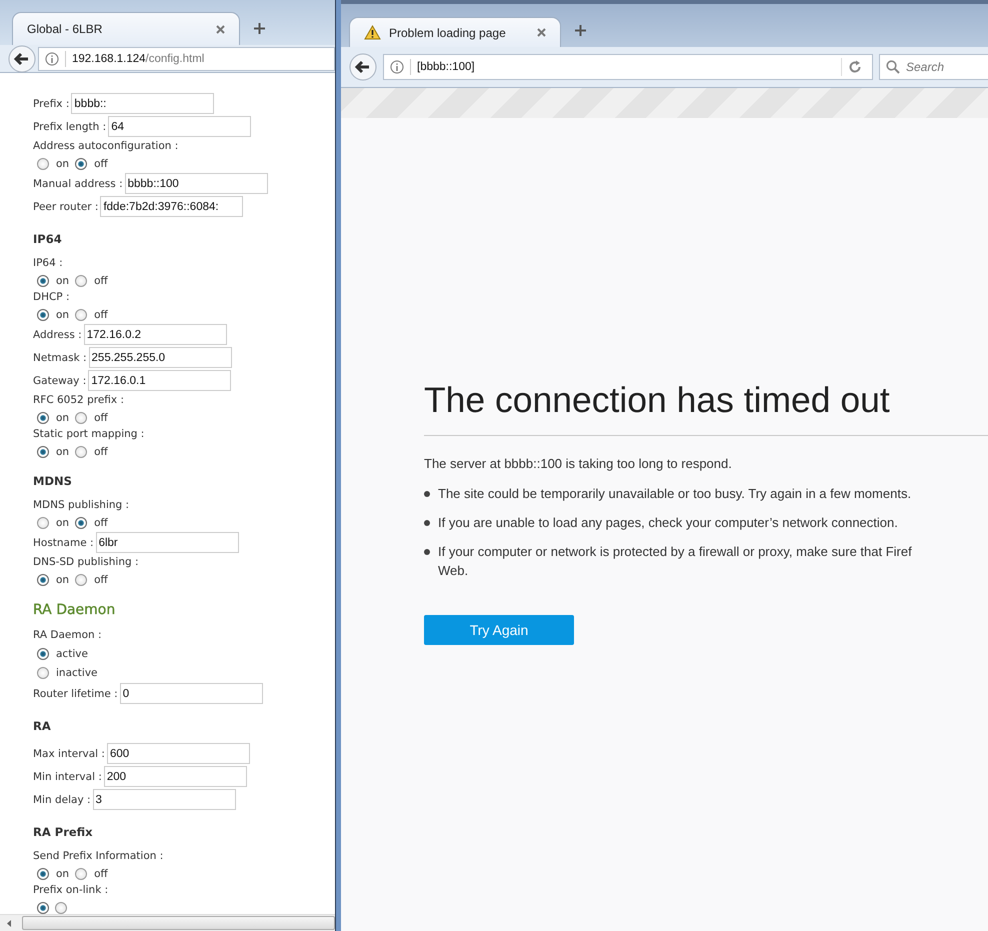 This screenshot has width=988, height=931. Describe the element at coordinates (79, 400) in the screenshot. I see `field-label: RFC 6052 prefix :` at that location.